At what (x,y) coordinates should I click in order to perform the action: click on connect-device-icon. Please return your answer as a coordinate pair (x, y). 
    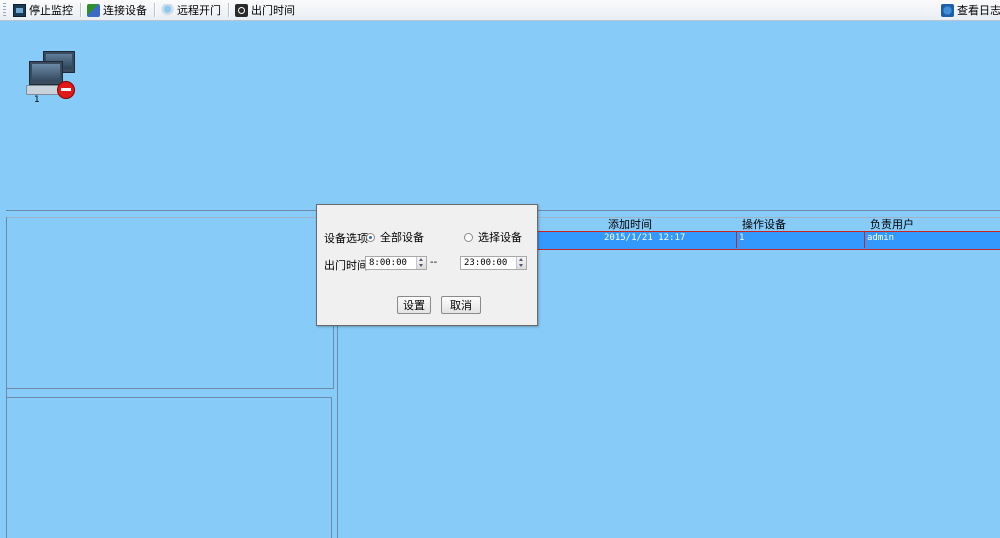
    Looking at the image, I should click on (93, 10).